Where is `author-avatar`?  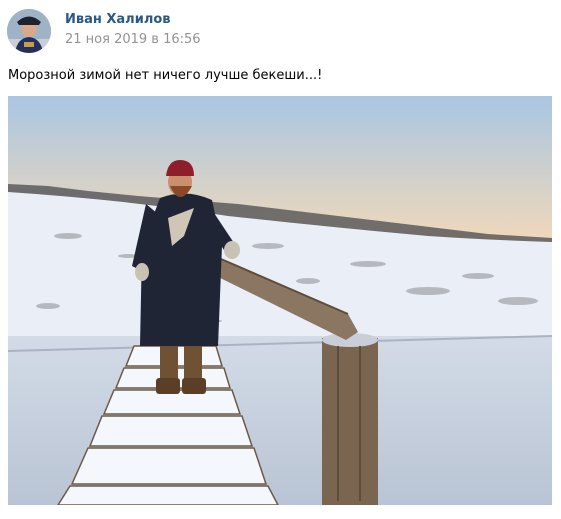
author-avatar is located at coordinates (29, 31).